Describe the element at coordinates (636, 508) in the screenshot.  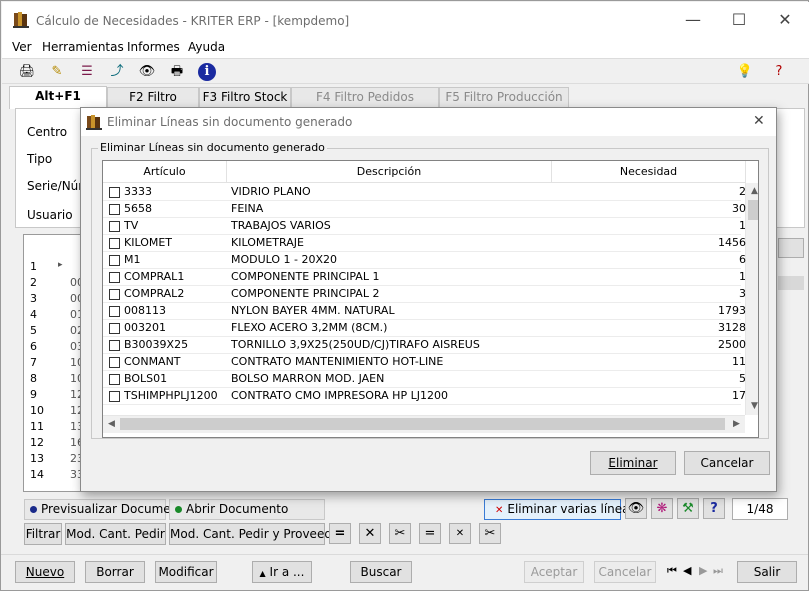
I see `preview-eye-button-icon: 👁` at that location.